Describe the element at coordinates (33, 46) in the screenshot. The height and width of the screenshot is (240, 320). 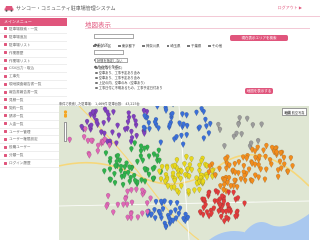
I see `sidebar-item-parking-list: 駐車場リスト` at that location.